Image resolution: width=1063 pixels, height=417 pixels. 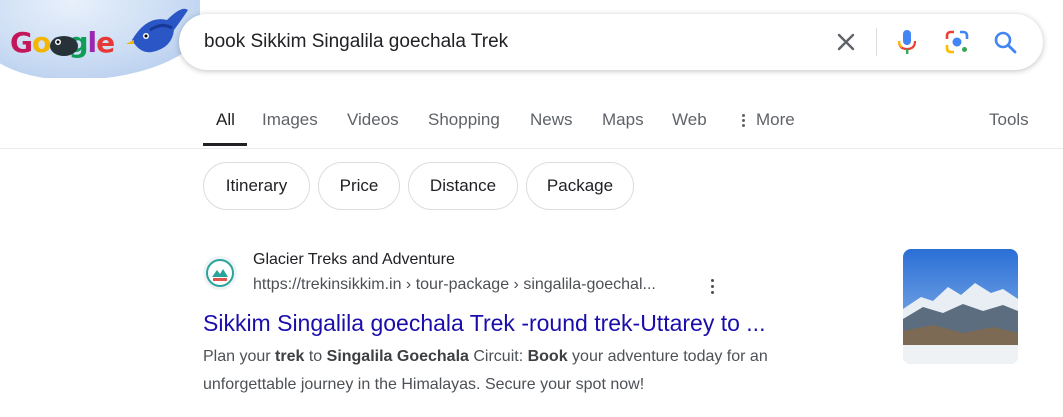 I want to click on search-input: book Sikkim Singalila goechala Trek, so click(x=356, y=42).